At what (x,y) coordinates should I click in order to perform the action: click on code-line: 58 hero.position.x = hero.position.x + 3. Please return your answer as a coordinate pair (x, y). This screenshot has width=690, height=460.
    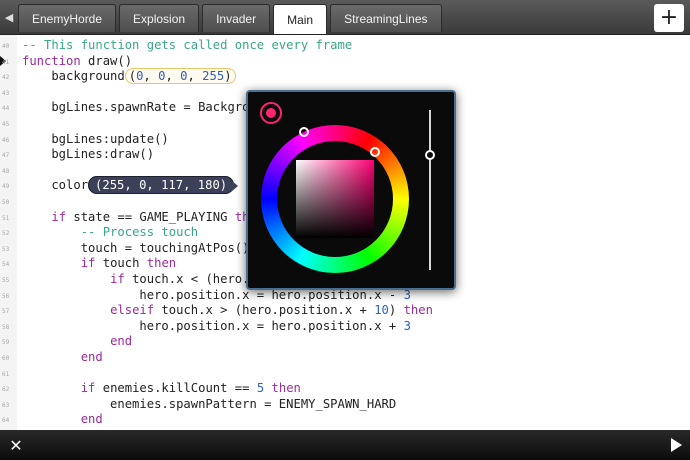
    Looking at the image, I should click on (345, 327).